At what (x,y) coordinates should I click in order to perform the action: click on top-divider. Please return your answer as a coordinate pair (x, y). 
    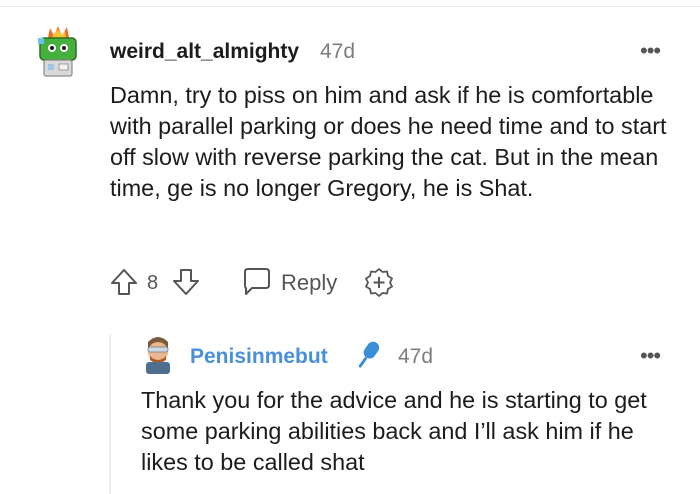
    Looking at the image, I should click on (350, 3).